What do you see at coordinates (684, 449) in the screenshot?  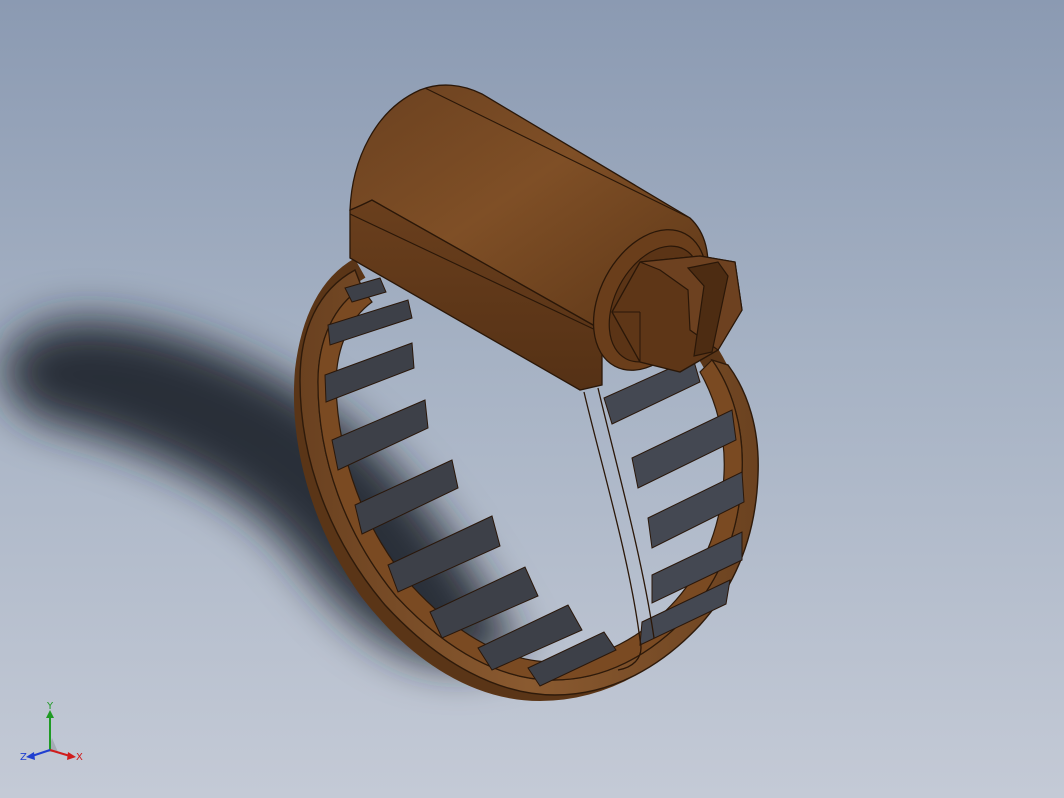 I see `slot` at bounding box center [684, 449].